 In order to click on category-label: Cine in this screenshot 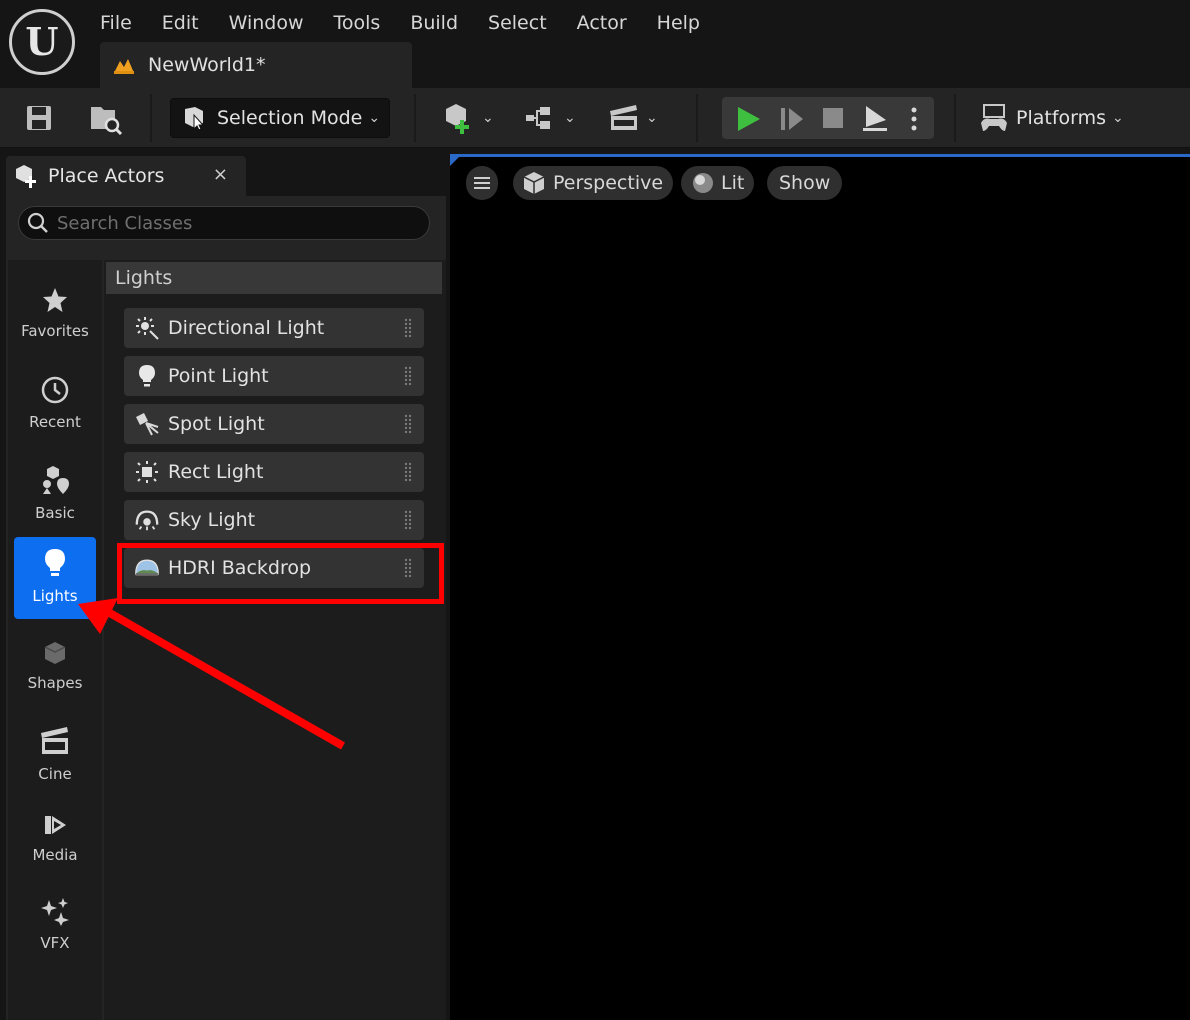, I will do `click(55, 774)`.